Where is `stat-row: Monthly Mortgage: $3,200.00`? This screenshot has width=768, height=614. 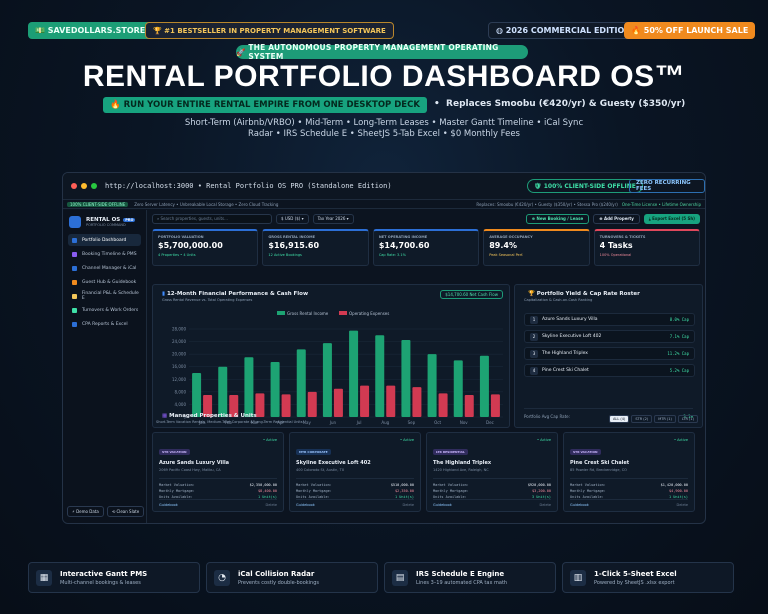 stat-row: Monthly Mortgage: $3,200.00 is located at coordinates (492, 491).